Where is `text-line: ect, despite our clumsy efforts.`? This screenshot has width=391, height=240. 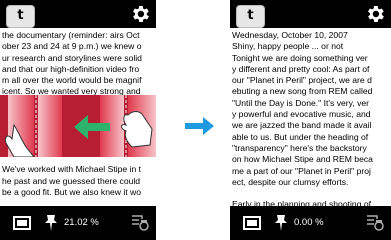 text-line: ect, despite our clumsy efforts. is located at coordinates (290, 181).